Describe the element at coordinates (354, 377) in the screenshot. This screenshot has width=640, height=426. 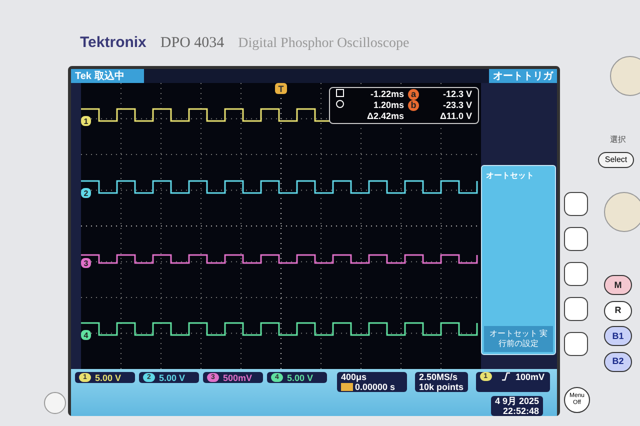
I see `timebase-scale: 400μs` at that location.